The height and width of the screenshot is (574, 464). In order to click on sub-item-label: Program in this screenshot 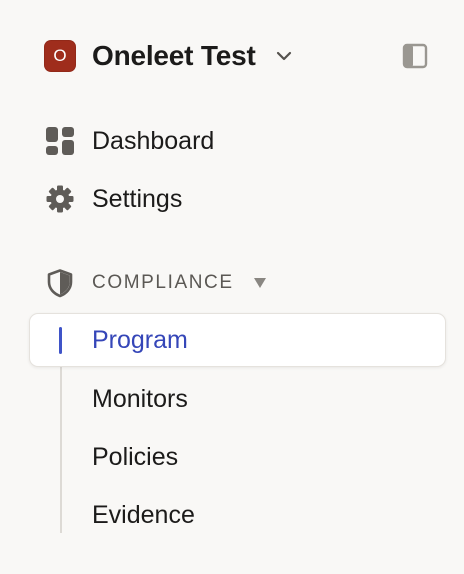, I will do `click(140, 339)`.